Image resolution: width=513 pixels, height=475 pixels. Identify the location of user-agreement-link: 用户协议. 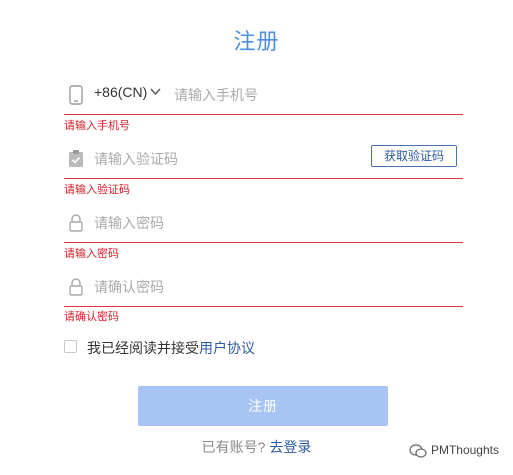
(227, 348).